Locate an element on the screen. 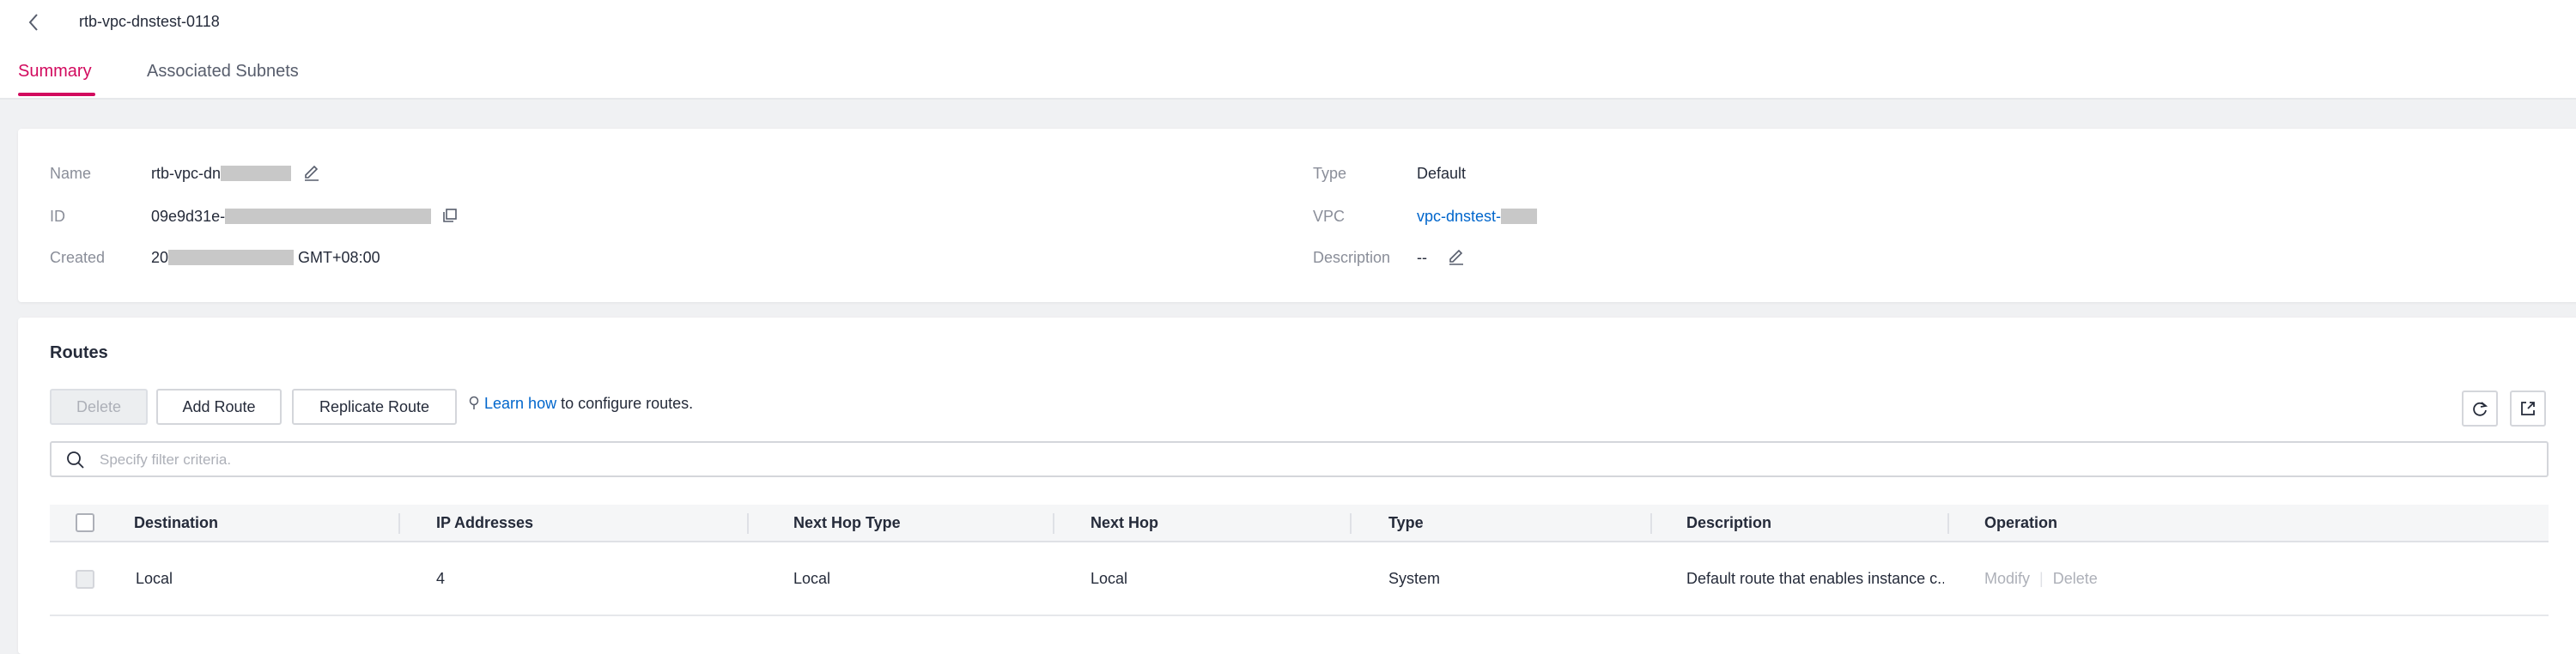 This screenshot has width=2576, height=654. id-value: 09e9d31e- is located at coordinates (291, 217).